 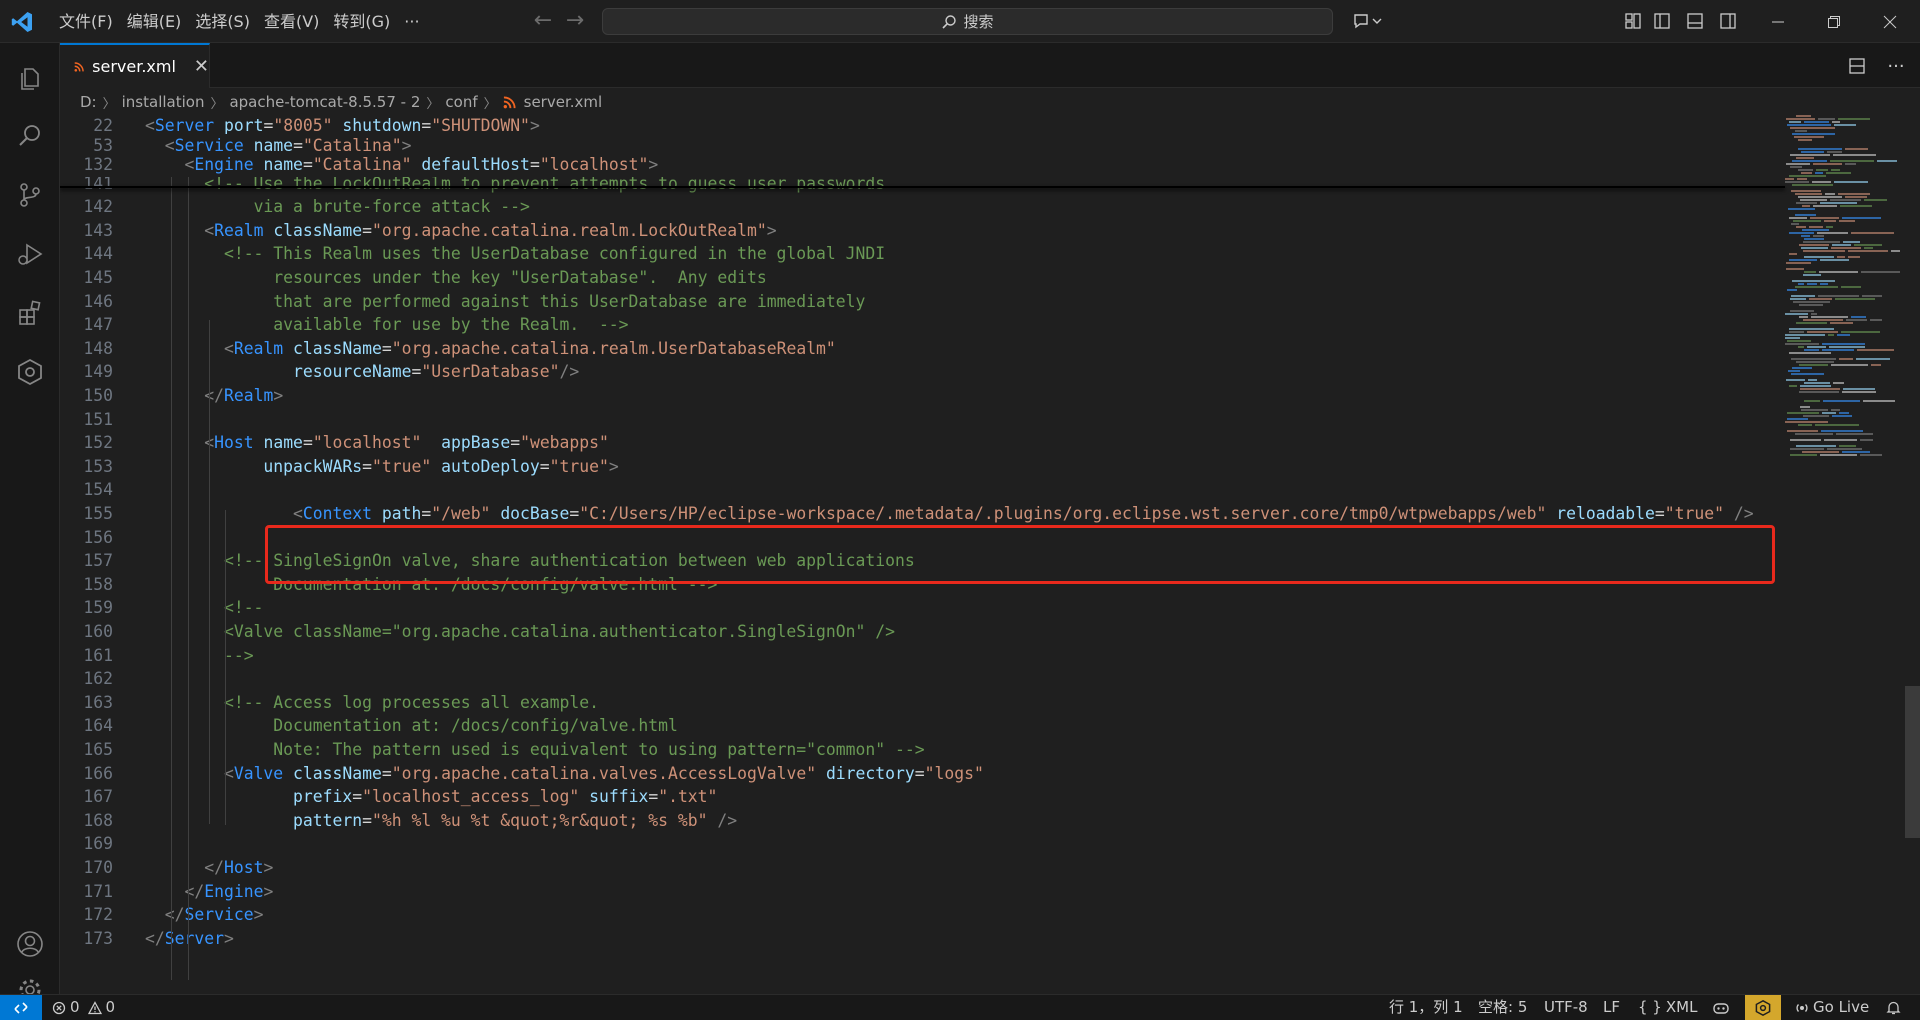 I want to click on close-window-icon, so click(x=1890, y=21).